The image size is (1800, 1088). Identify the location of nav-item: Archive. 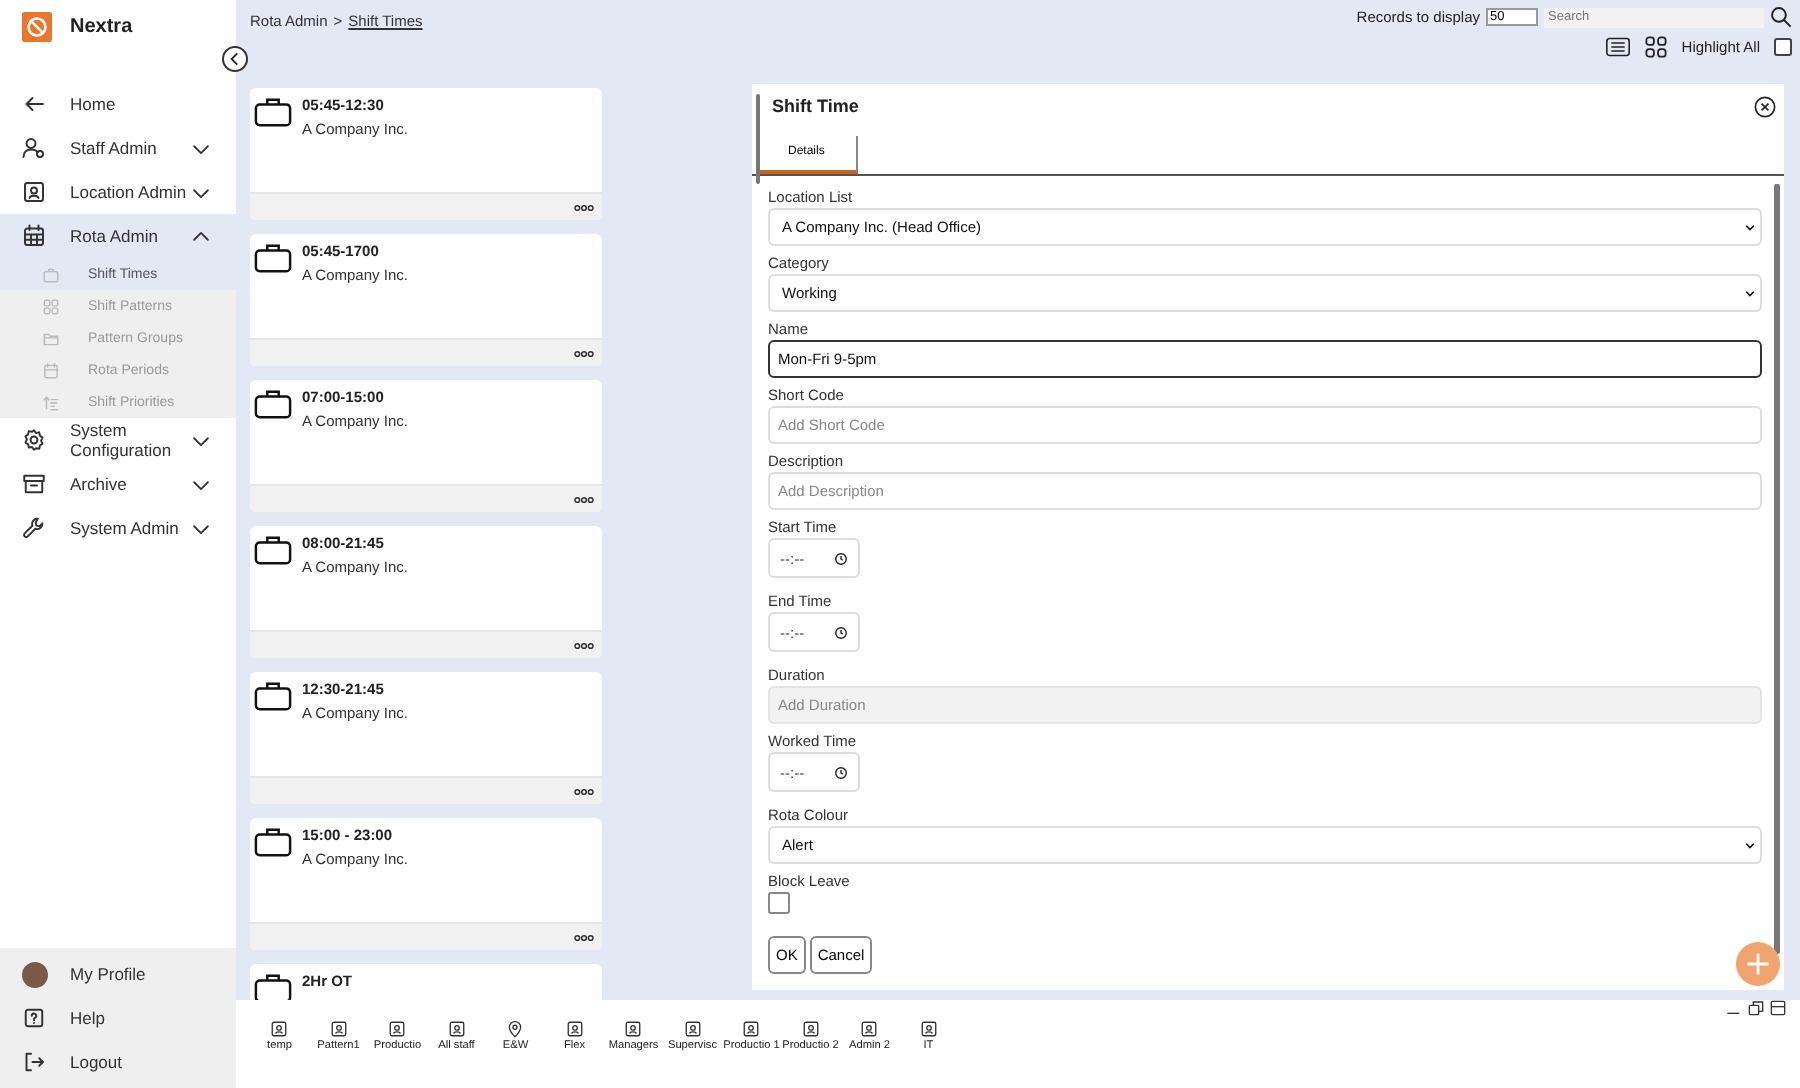
(118, 484).